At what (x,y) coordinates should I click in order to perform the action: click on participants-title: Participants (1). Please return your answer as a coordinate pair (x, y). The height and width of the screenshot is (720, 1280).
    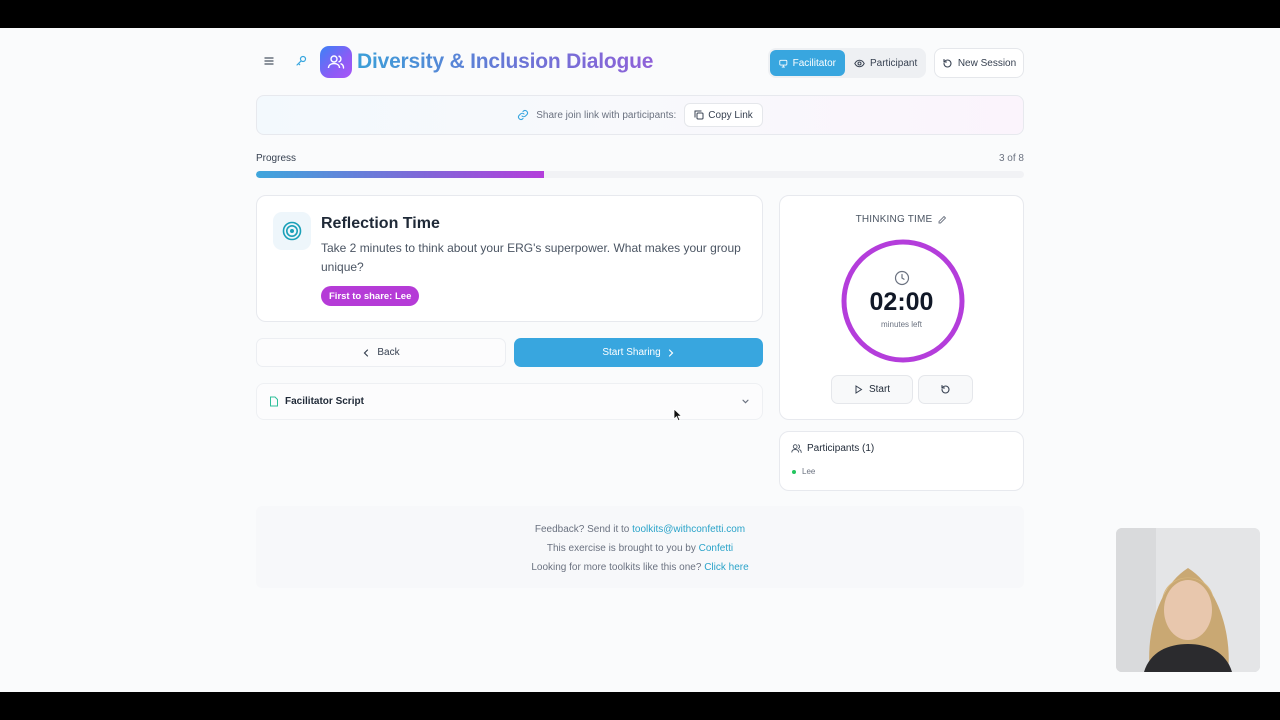
    Looking at the image, I should click on (832, 448).